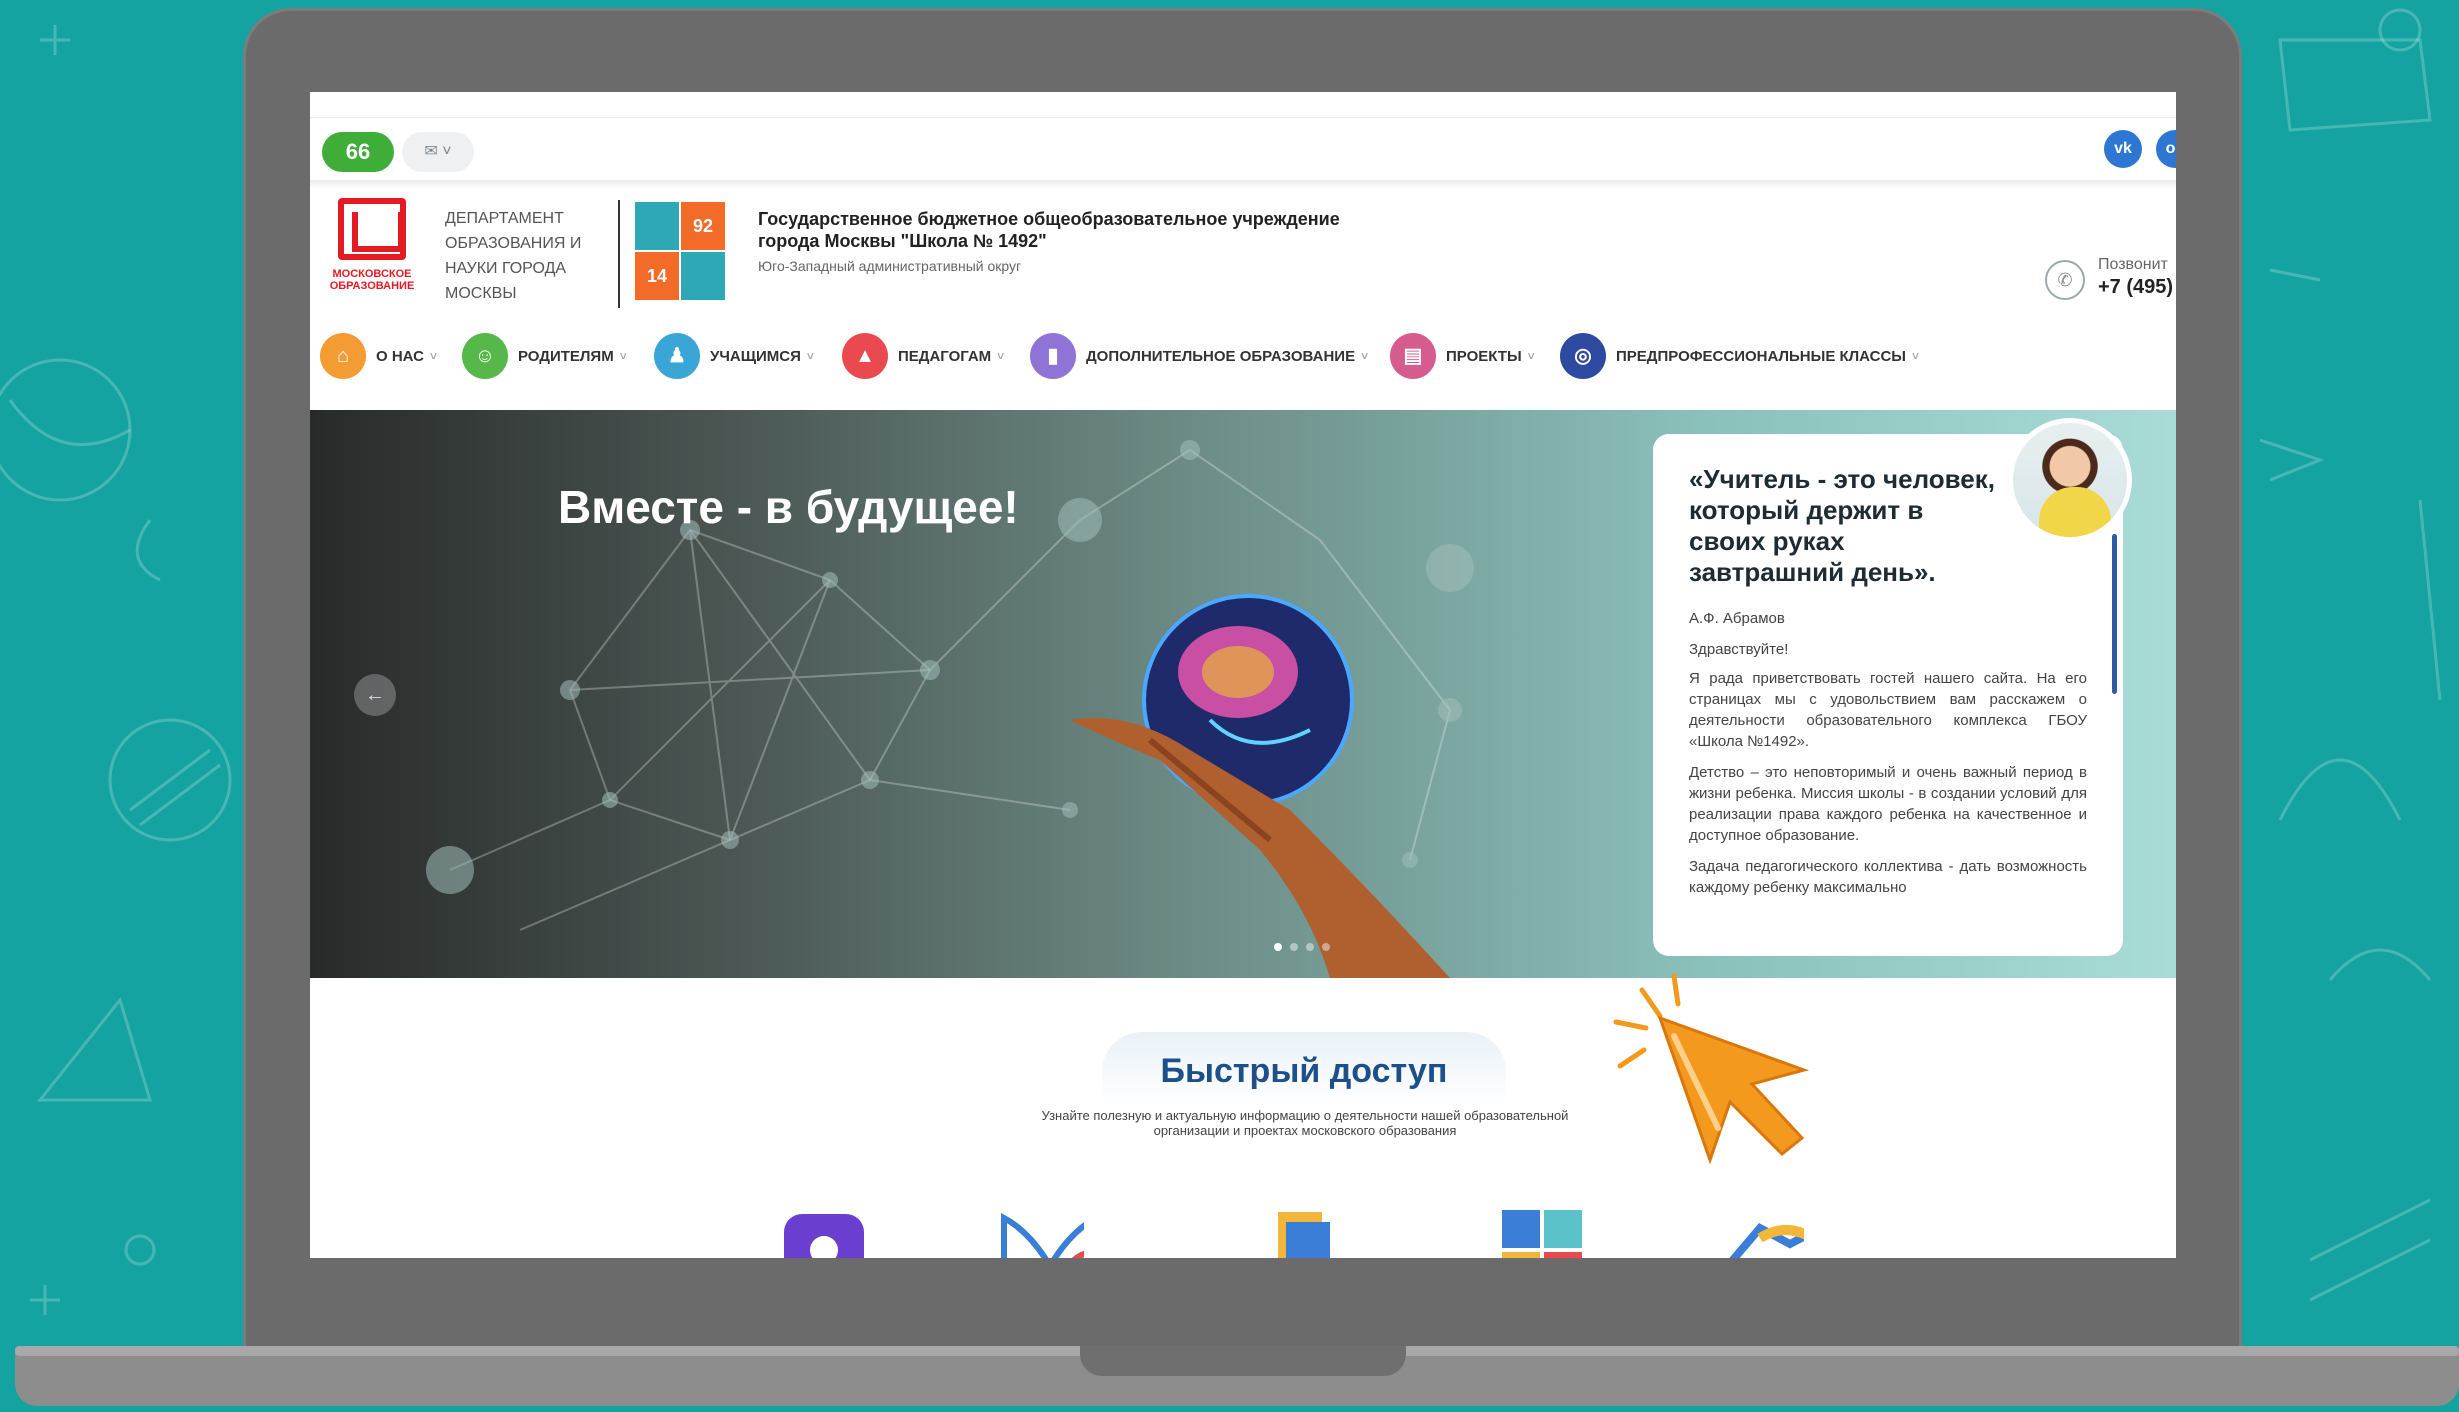 The image size is (2459, 1412). What do you see at coordinates (343, 356) in the screenshot?
I see `home-icon: ⌂` at bounding box center [343, 356].